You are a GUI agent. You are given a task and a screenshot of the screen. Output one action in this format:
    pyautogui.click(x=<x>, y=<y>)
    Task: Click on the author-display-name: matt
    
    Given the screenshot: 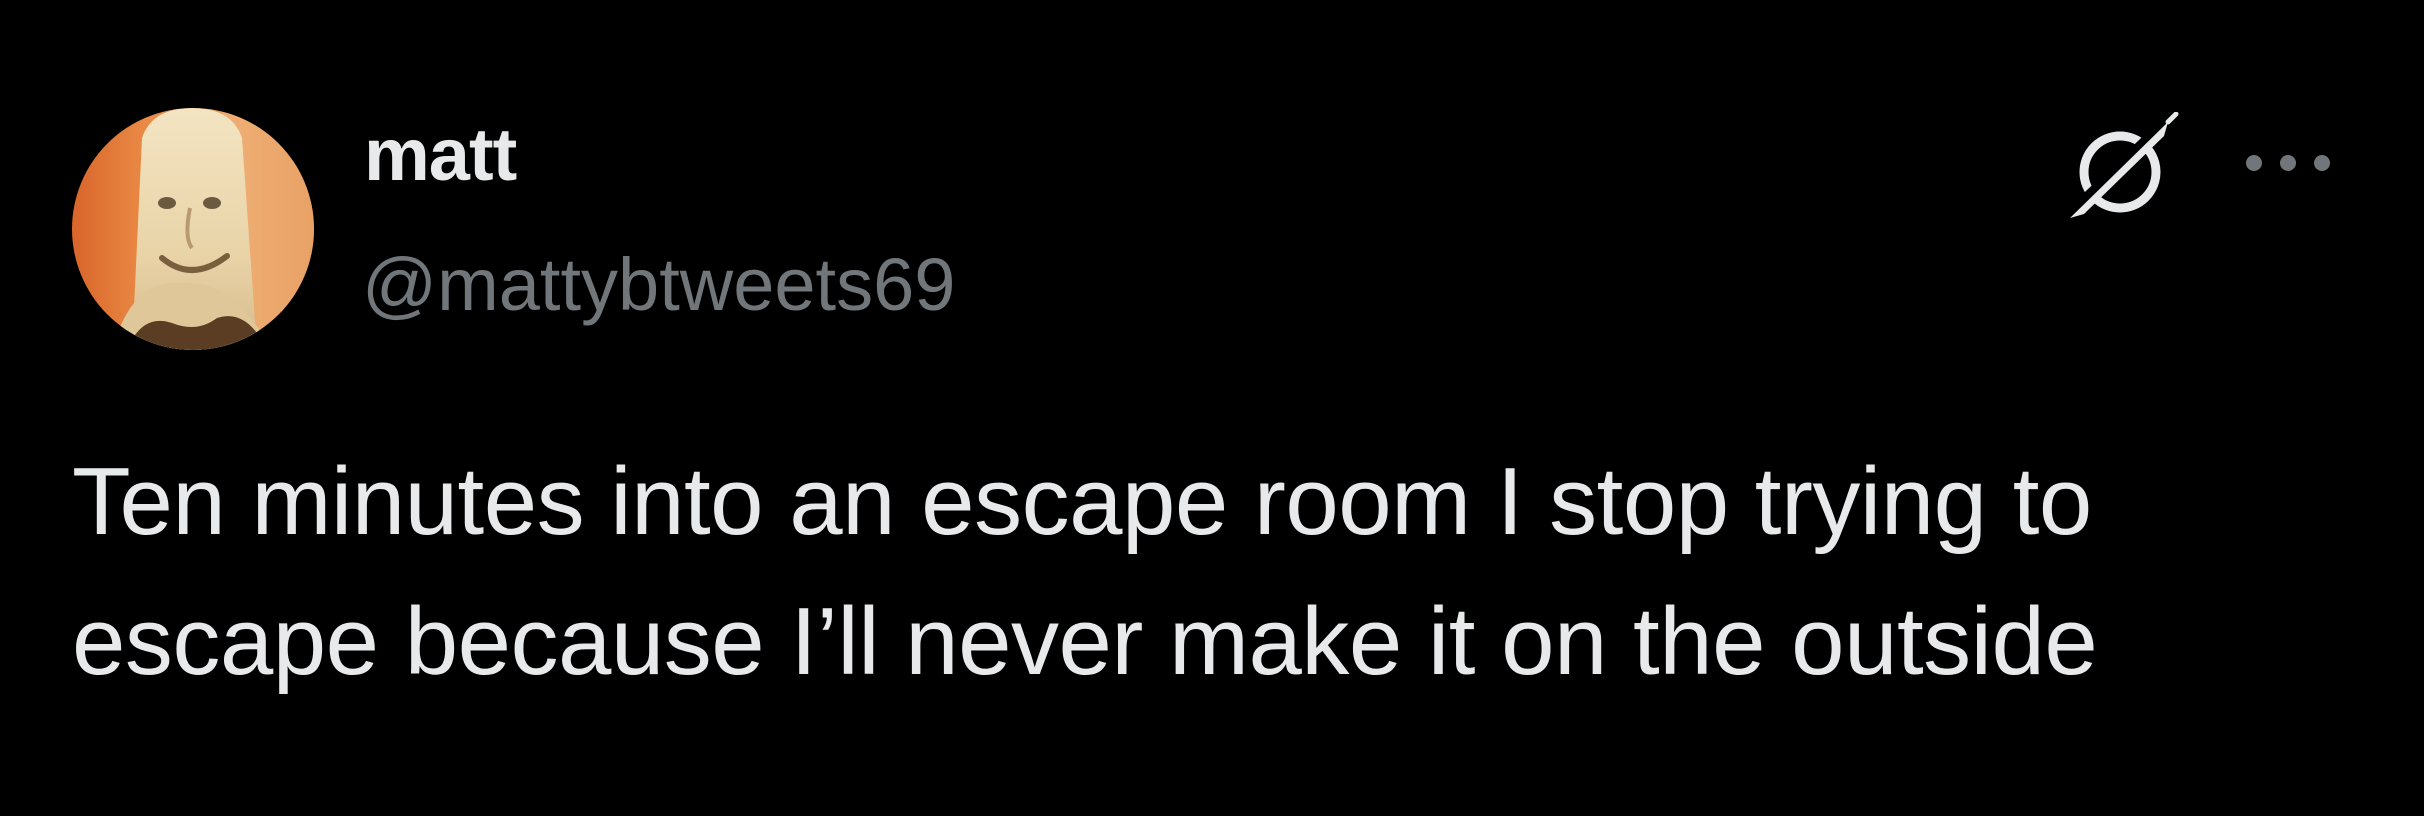 What is the action you would take?
    pyautogui.click(x=440, y=155)
    